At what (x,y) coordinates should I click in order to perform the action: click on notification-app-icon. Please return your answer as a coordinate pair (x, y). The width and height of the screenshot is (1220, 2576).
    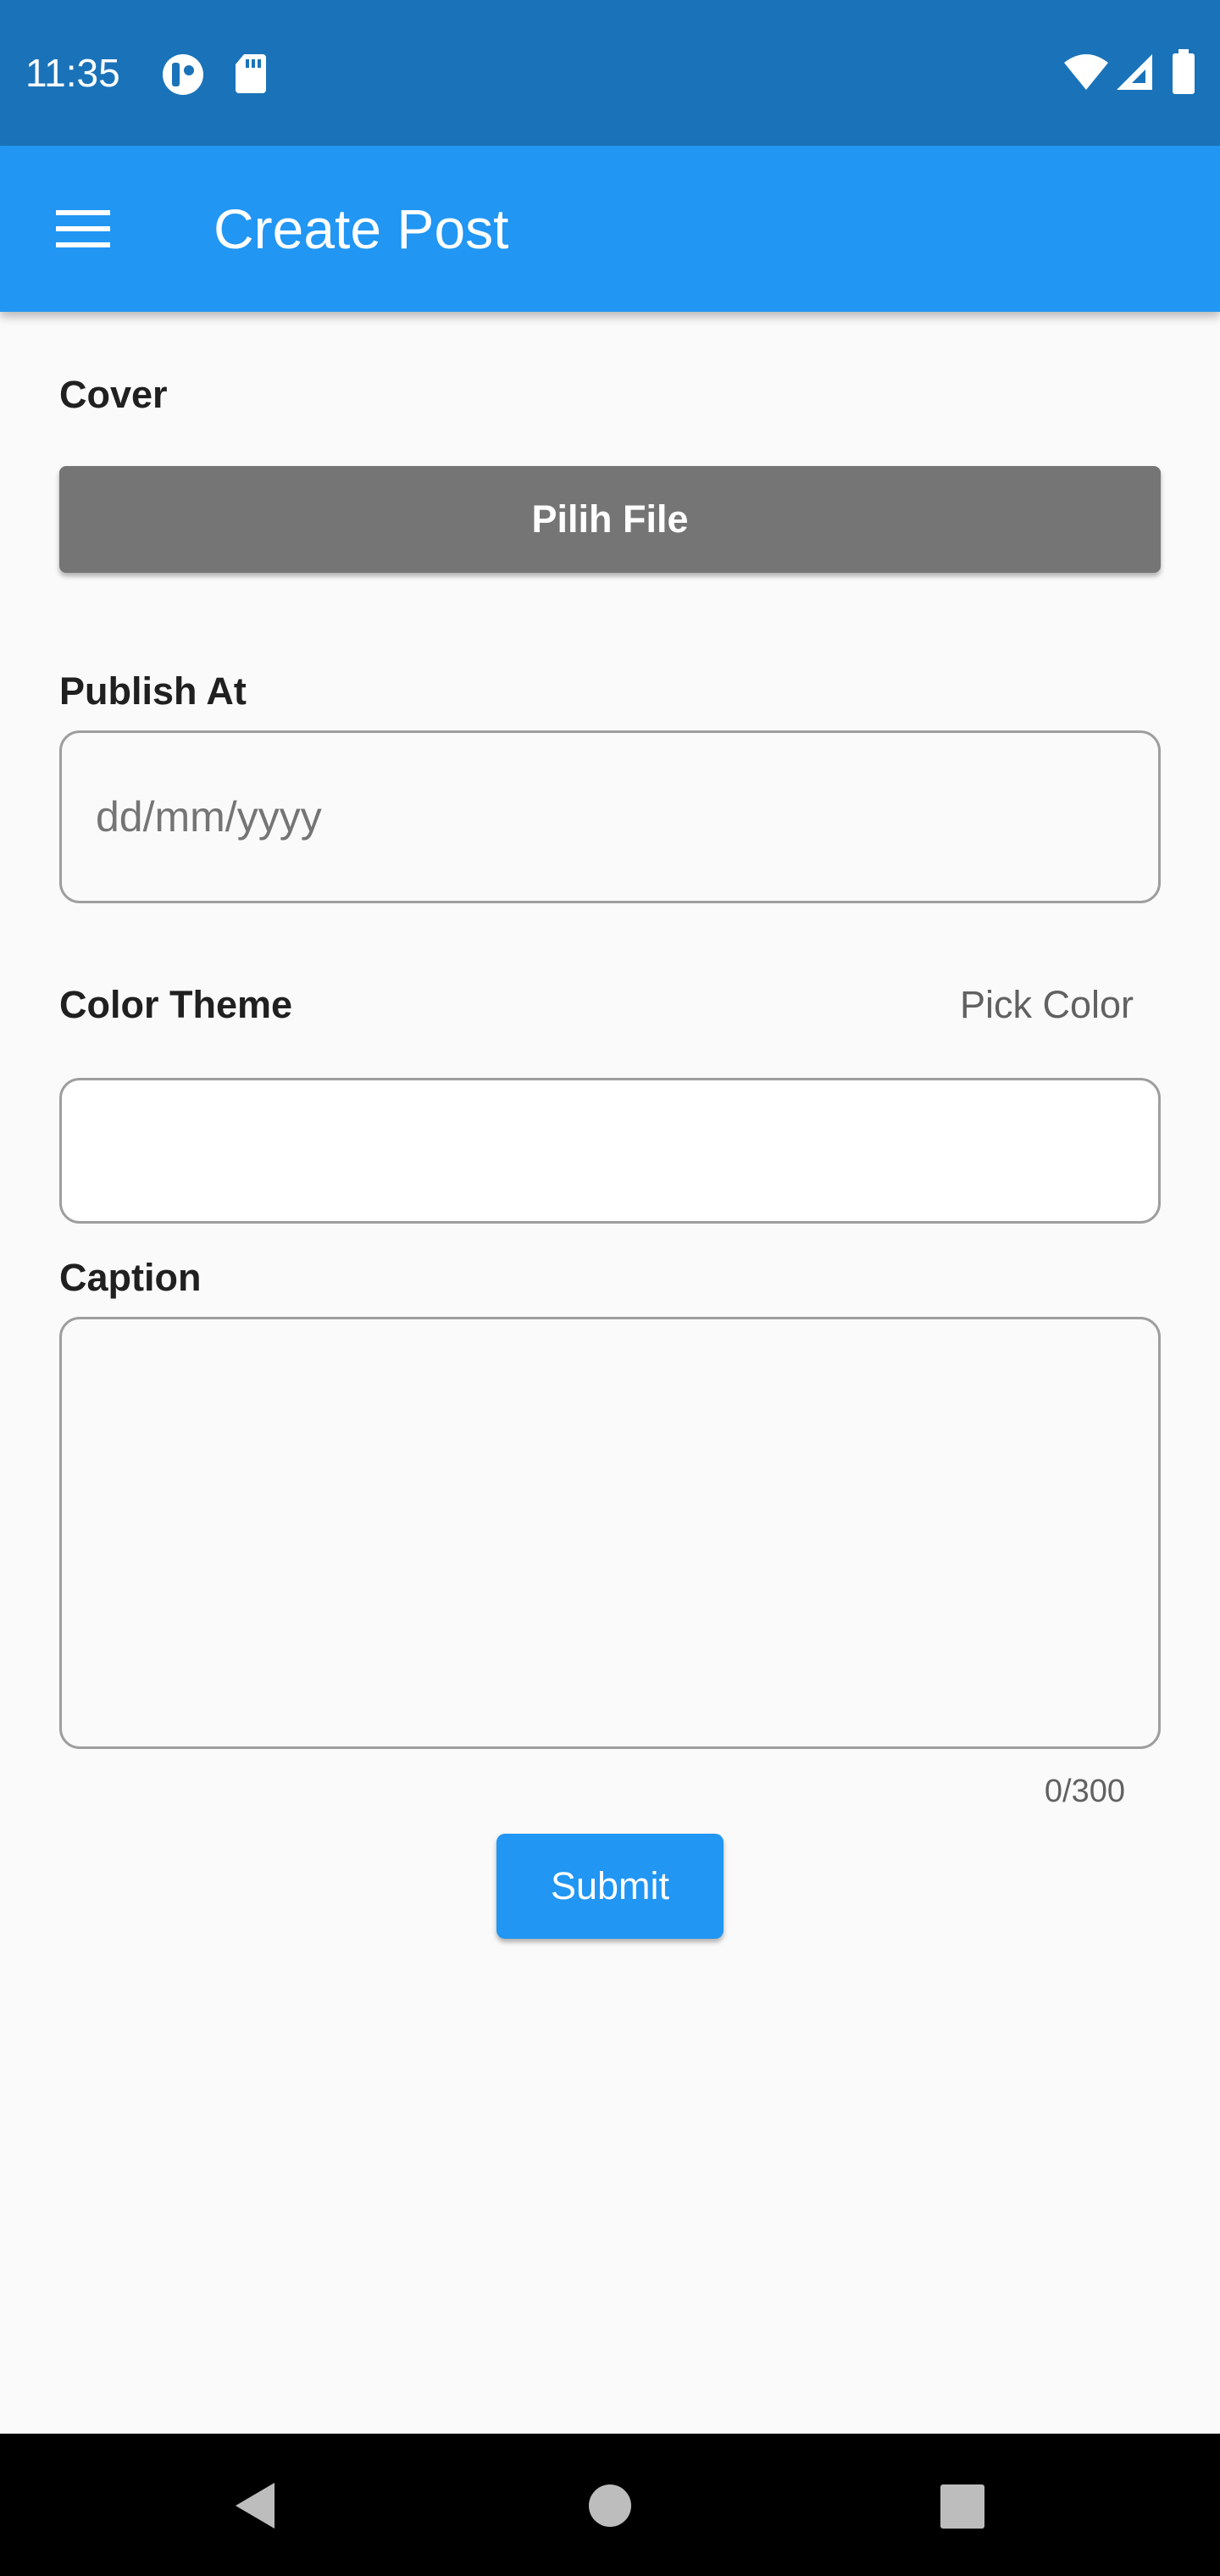
    Looking at the image, I should click on (183, 74).